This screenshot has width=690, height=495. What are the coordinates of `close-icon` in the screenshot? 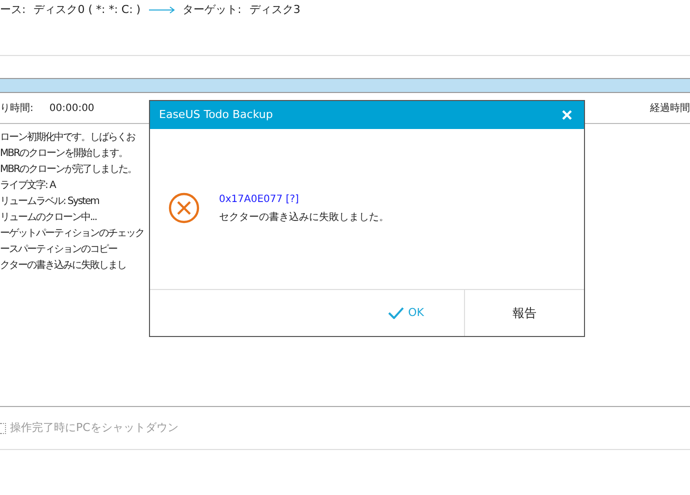 It's located at (567, 115).